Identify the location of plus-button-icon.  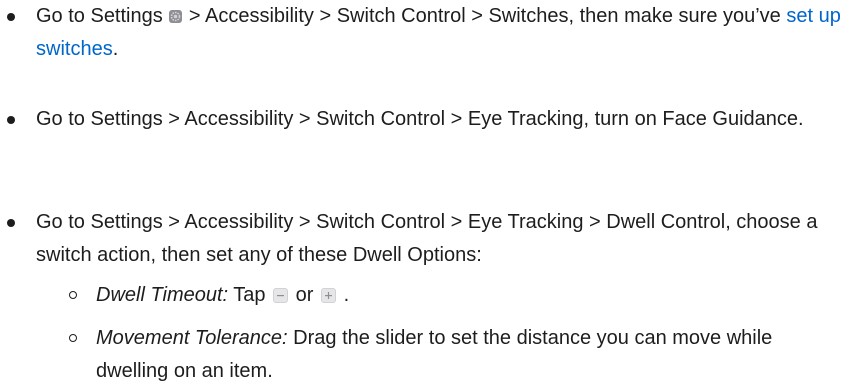
(329, 295).